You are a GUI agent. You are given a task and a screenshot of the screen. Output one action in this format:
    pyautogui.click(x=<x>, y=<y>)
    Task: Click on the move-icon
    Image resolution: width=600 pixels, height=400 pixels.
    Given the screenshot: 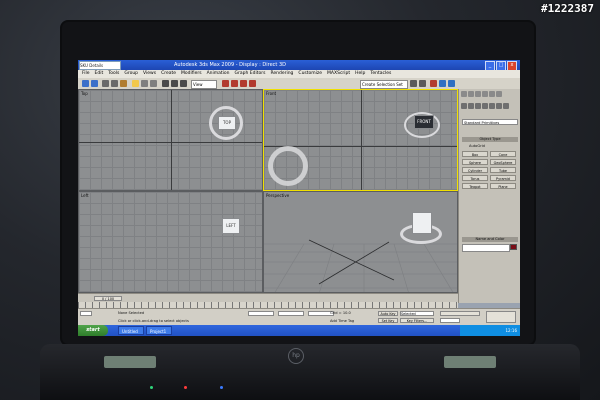 What is the action you would take?
    pyautogui.click(x=165, y=83)
    